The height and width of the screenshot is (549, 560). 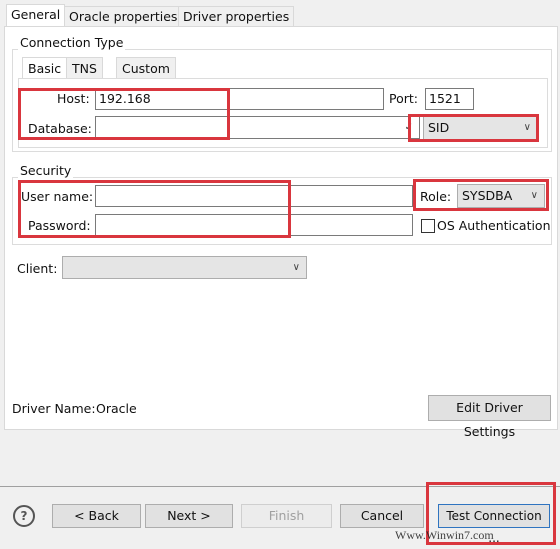 What do you see at coordinates (45, 68) in the screenshot?
I see `tab-basic: Basic` at bounding box center [45, 68].